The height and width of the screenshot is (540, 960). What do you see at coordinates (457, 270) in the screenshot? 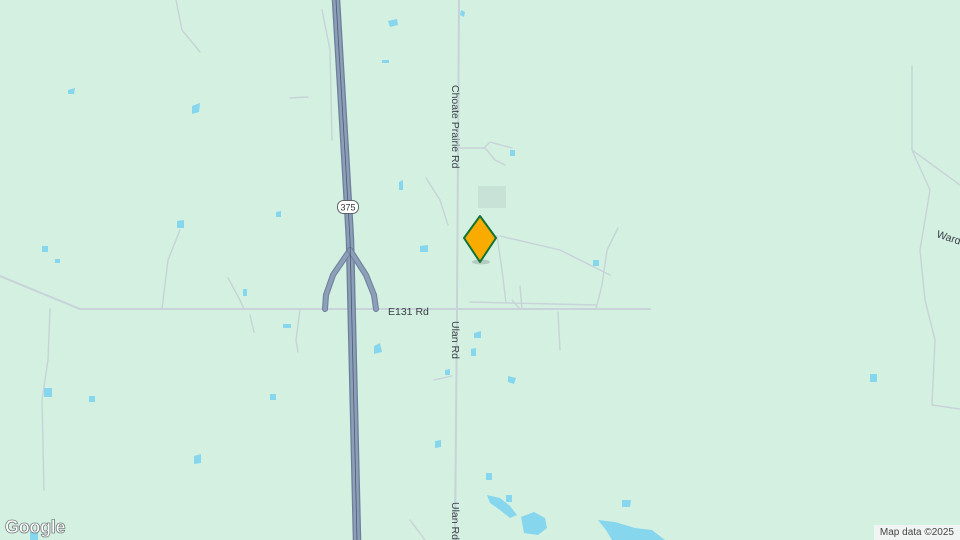
I see `ulan-road-line` at bounding box center [457, 270].